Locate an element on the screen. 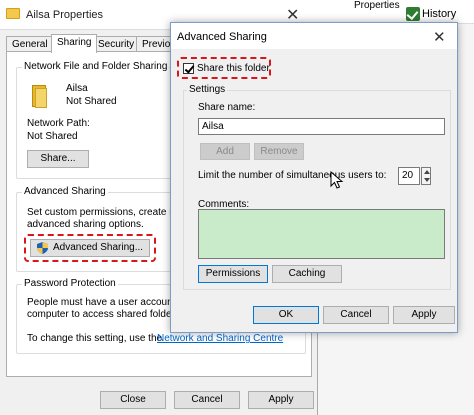 Image resolution: width=474 pixels, height=415 pixels. comments-input is located at coordinates (321, 234).